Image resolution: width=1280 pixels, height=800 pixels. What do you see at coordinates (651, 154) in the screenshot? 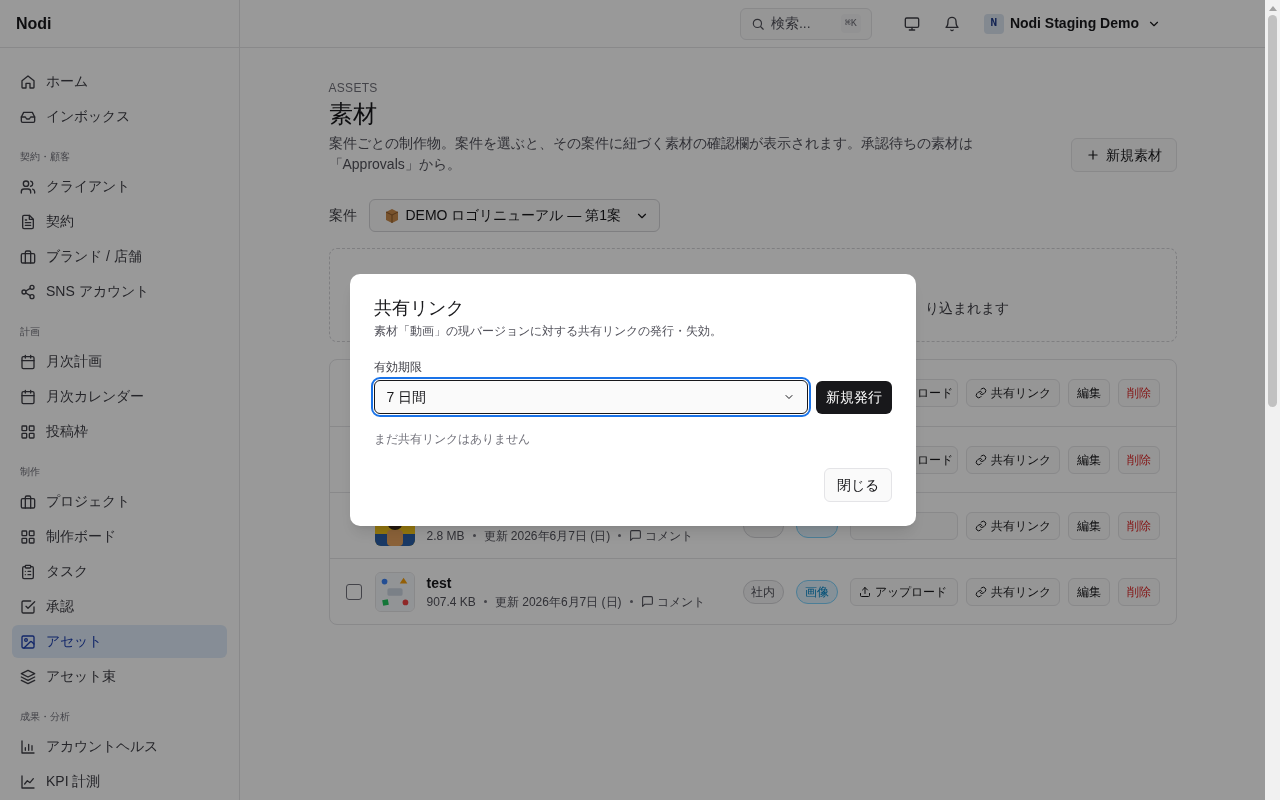
I see `page-description: 案件ごとの制作物。案件を選ぶと、その案件に紐づく素材の確認欄が表示されます。承認待ちの素材は「Approvals」から。` at bounding box center [651, 154].